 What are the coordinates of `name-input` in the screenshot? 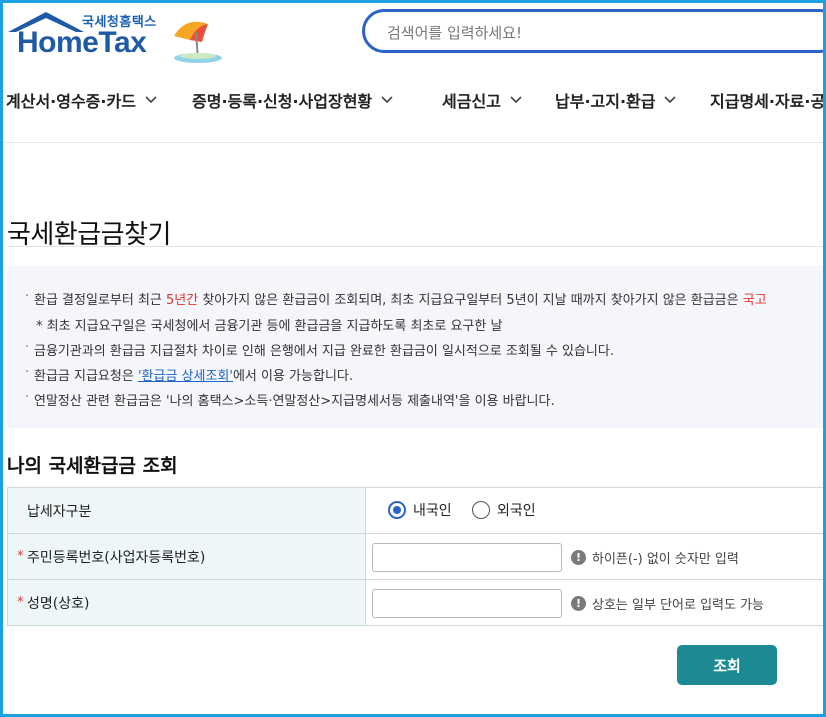 It's located at (468, 604).